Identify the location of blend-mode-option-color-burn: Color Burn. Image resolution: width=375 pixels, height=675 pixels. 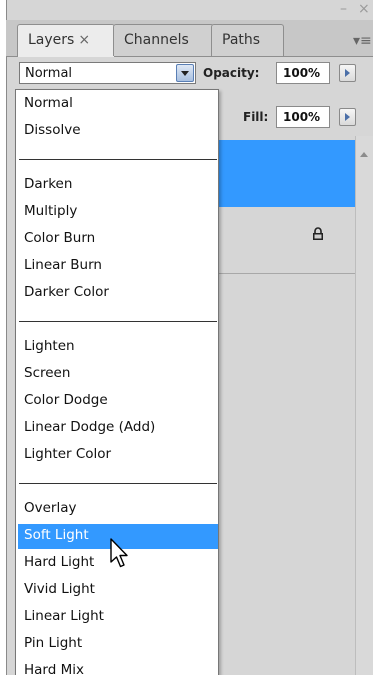
(118, 239).